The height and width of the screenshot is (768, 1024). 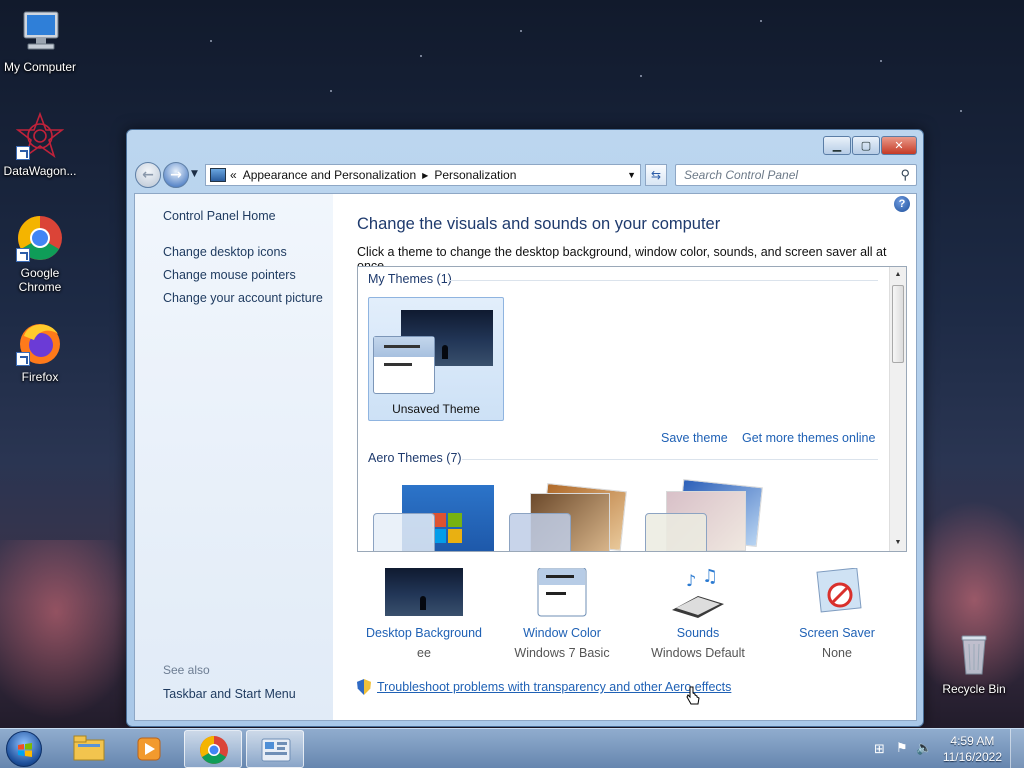 I want to click on desktop-background-icon, so click(x=424, y=593).